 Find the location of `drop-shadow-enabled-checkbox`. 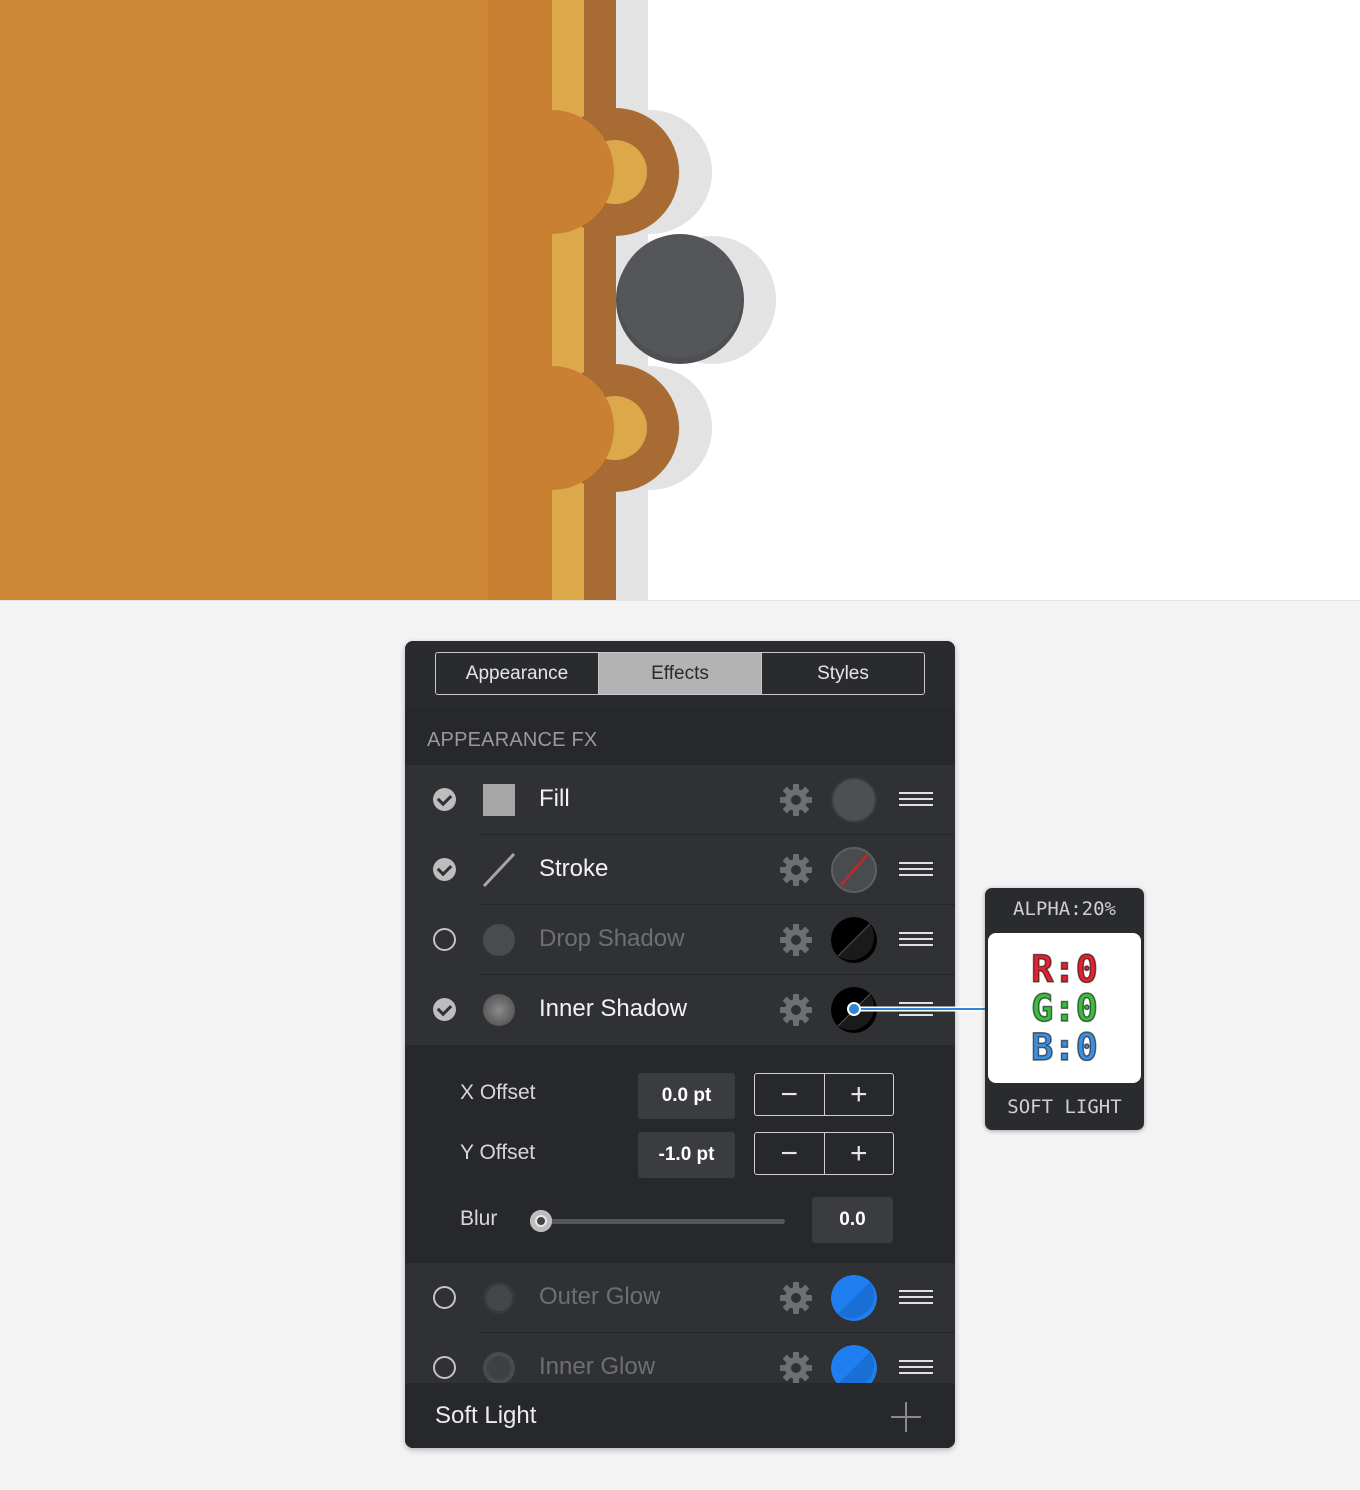

drop-shadow-enabled-checkbox is located at coordinates (444, 939).